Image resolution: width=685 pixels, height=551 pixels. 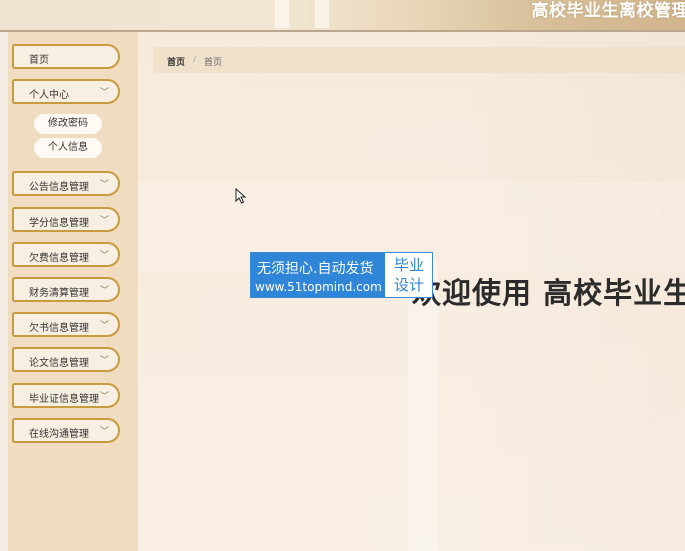 I want to click on watermark-tag-line2: 设计, so click(x=408, y=285).